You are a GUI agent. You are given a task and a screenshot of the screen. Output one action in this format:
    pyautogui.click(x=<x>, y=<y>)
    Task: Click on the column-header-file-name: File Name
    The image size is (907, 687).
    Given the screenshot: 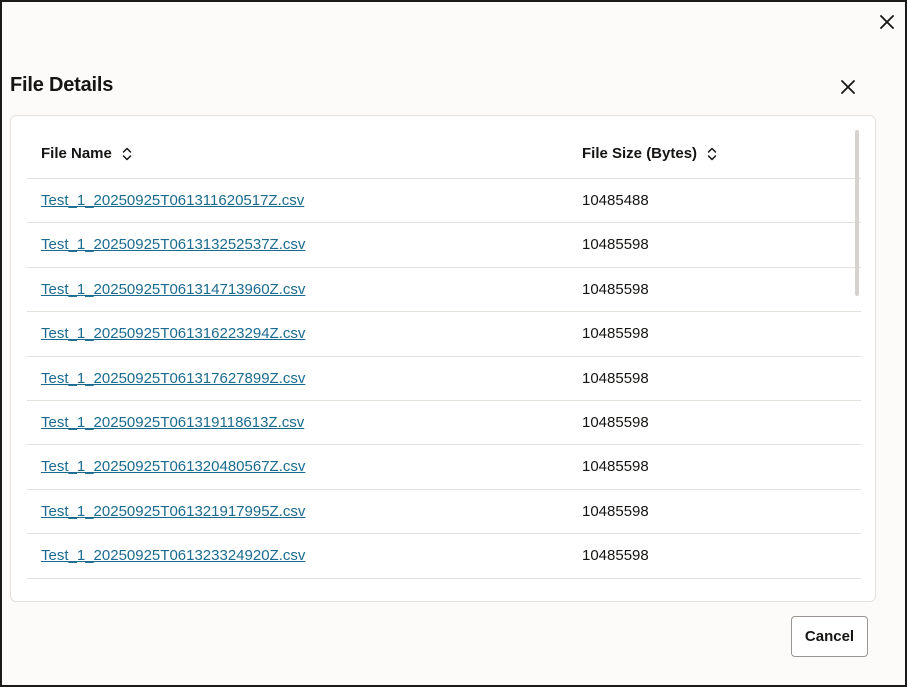 What is the action you would take?
    pyautogui.click(x=86, y=153)
    